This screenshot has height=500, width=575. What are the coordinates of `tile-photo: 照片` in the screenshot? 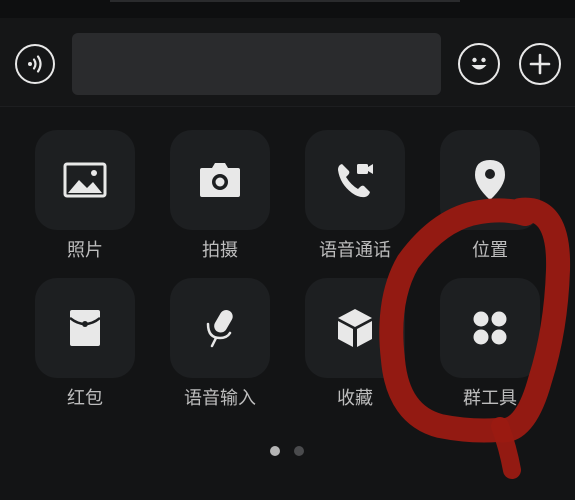 It's located at (85, 196).